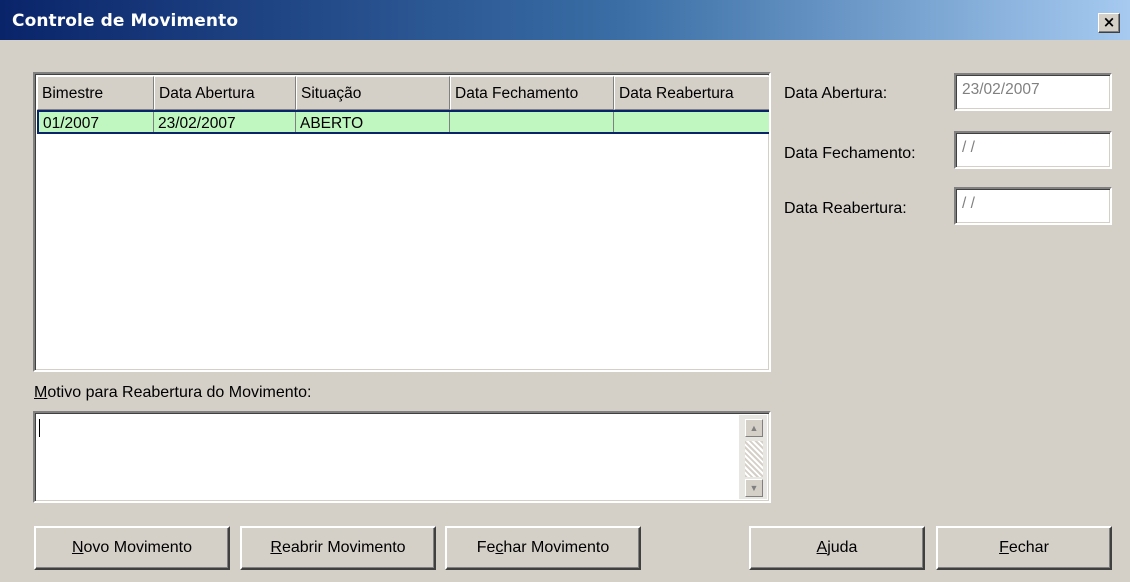 Image resolution: width=1130 pixels, height=582 pixels. Describe the element at coordinates (836, 93) in the screenshot. I see `data-abertura-label: Data Abertura:` at that location.